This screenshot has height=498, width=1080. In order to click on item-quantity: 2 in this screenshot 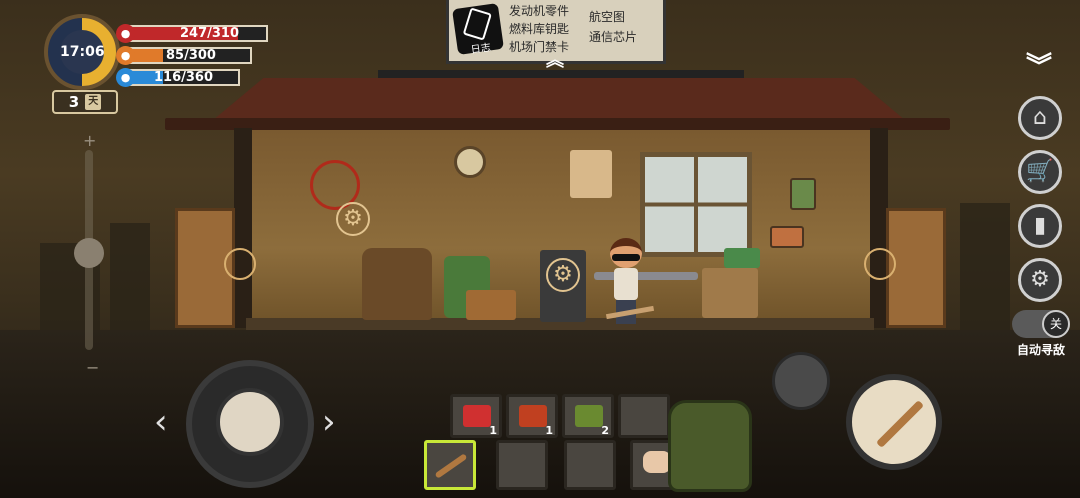, I will do `click(605, 430)`.